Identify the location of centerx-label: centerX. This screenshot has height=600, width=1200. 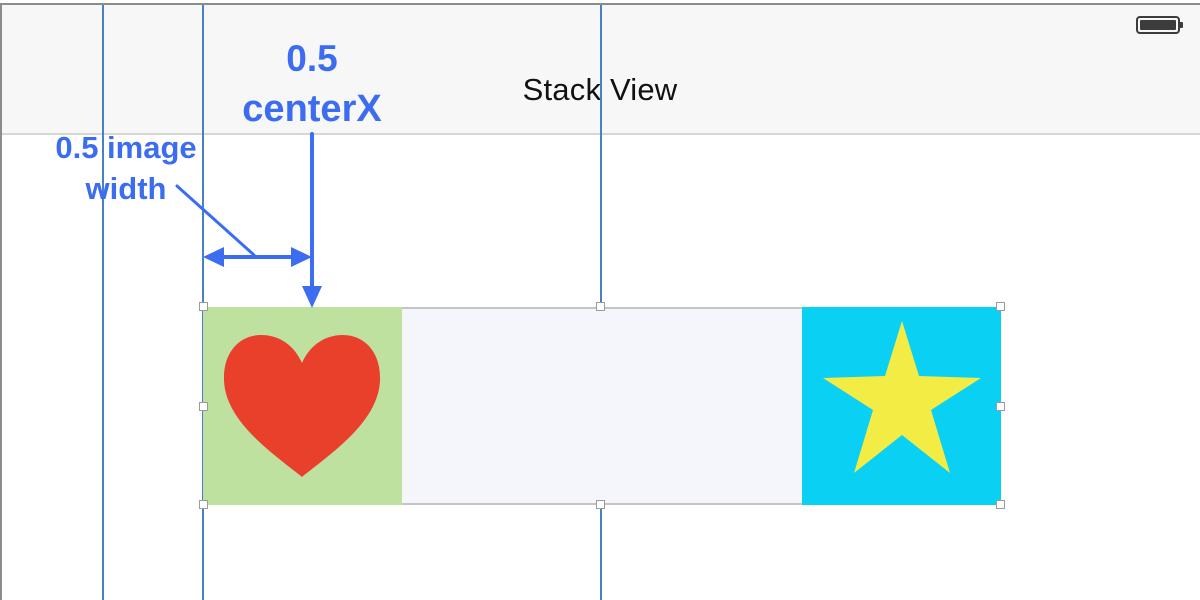
(312, 109).